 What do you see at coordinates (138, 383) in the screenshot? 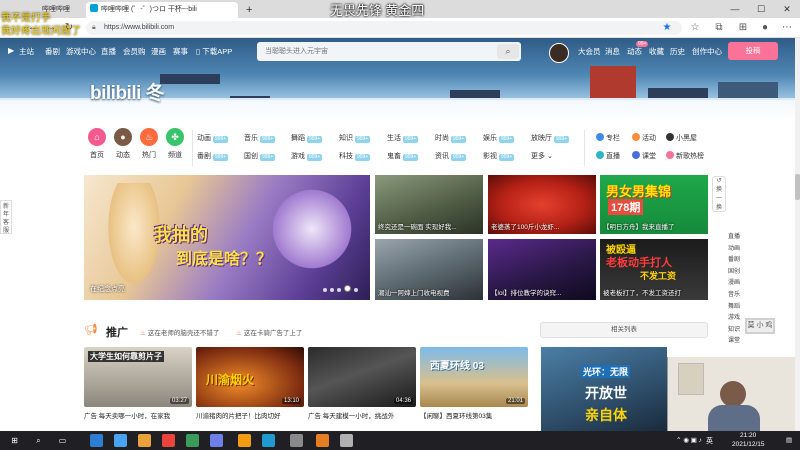
I see `video-card: 大学生如何靠剪片子 03:27 广告 每天卖哪一小时，在家我` at bounding box center [138, 383].